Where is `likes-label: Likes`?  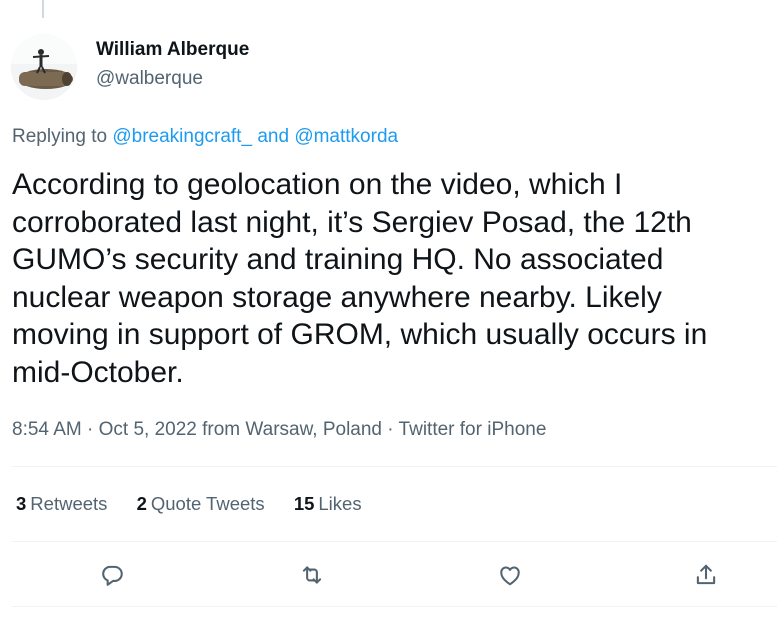
likes-label: Likes is located at coordinates (340, 503).